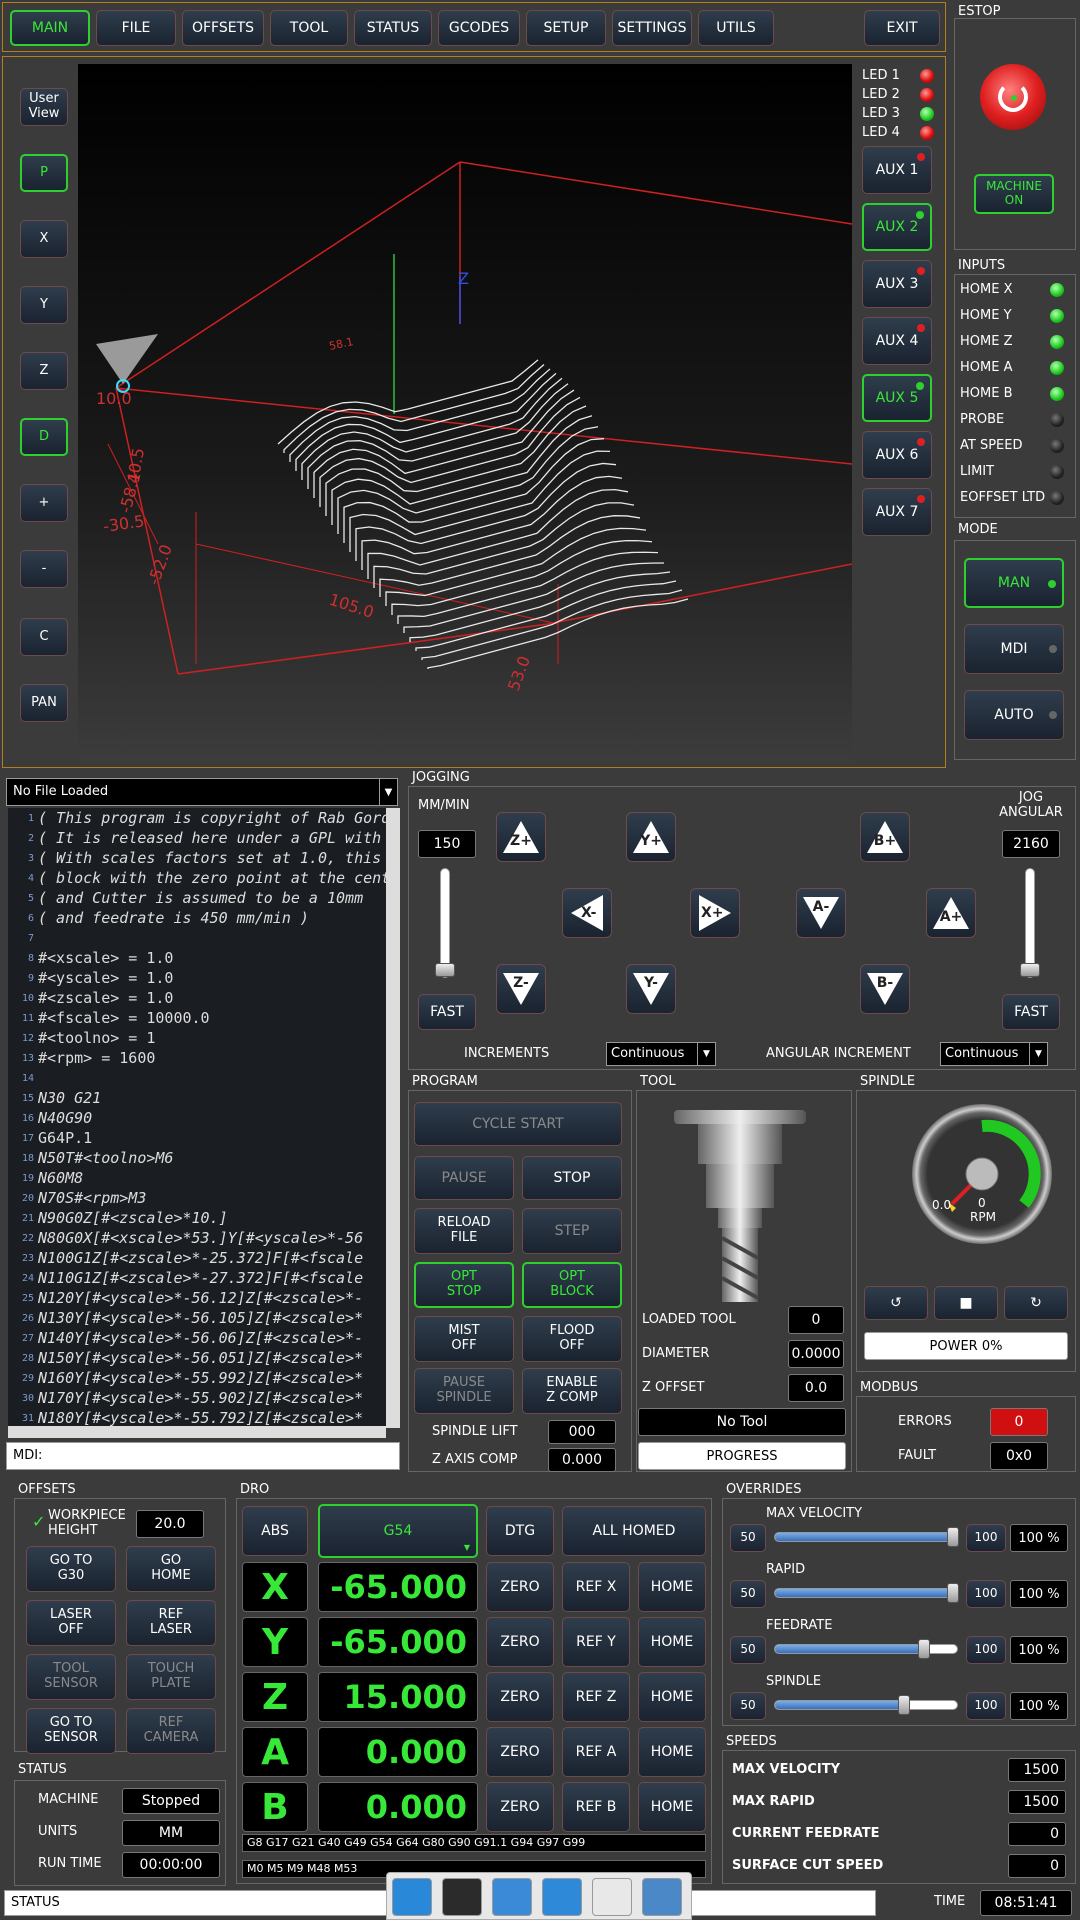 The width and height of the screenshot is (1080, 1920). I want to click on aux-4-button: AUX 4, so click(897, 341).